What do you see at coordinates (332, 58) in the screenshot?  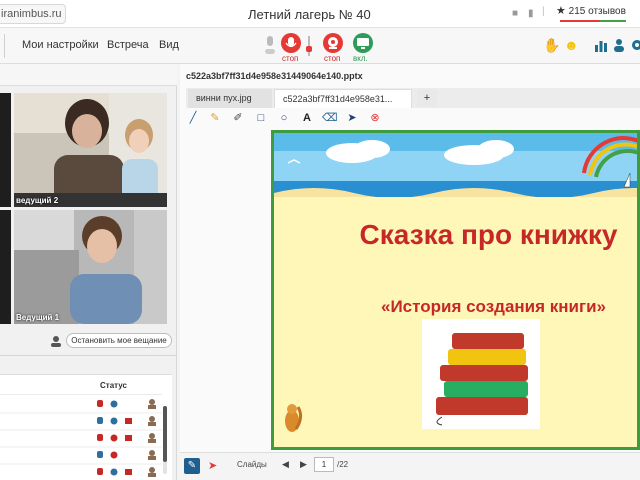 I see `camera-stop-label: стоп` at bounding box center [332, 58].